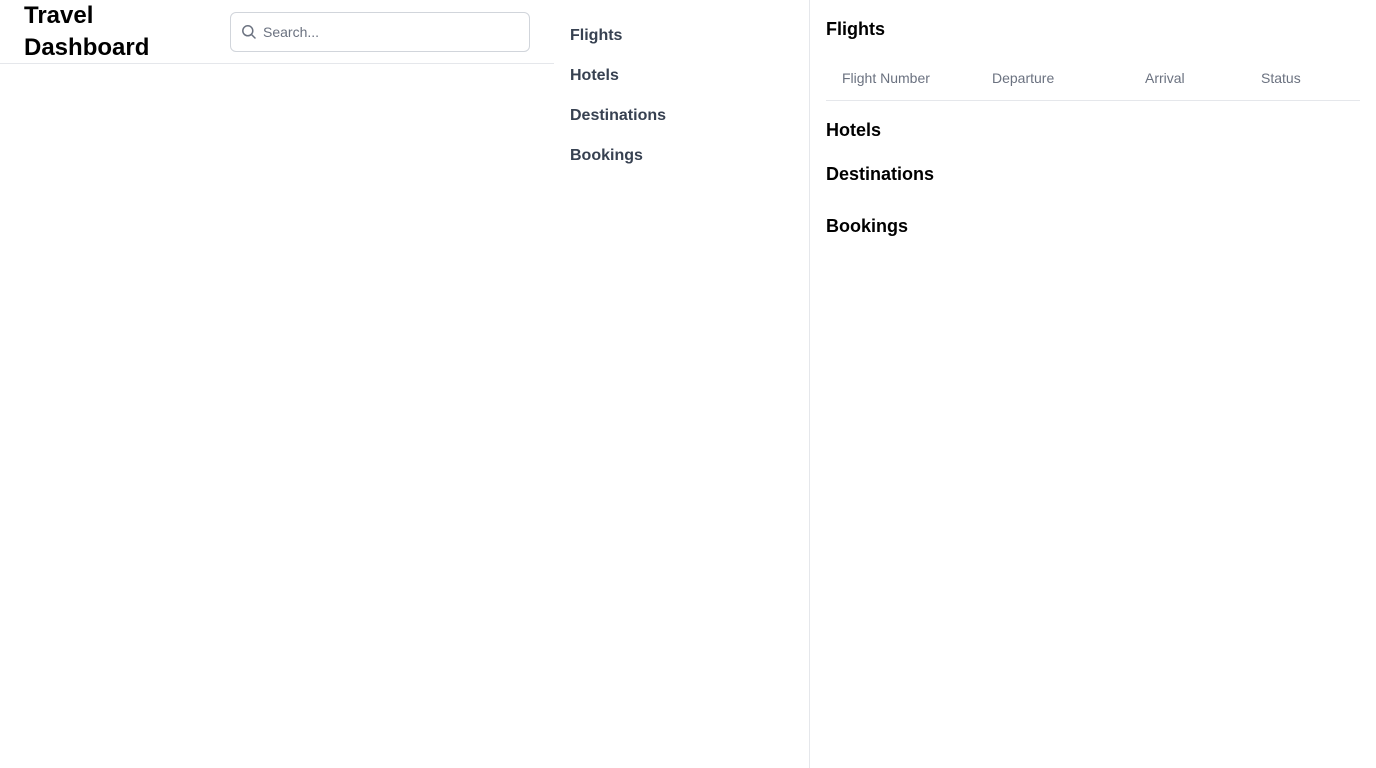 The height and width of the screenshot is (768, 1376). What do you see at coordinates (809, 384) in the screenshot?
I see `vertical-divider` at bounding box center [809, 384].